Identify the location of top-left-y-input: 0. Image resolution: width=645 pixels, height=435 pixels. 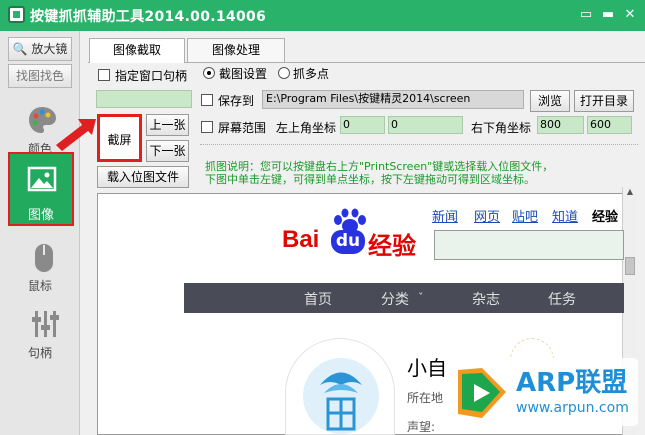
(425, 125).